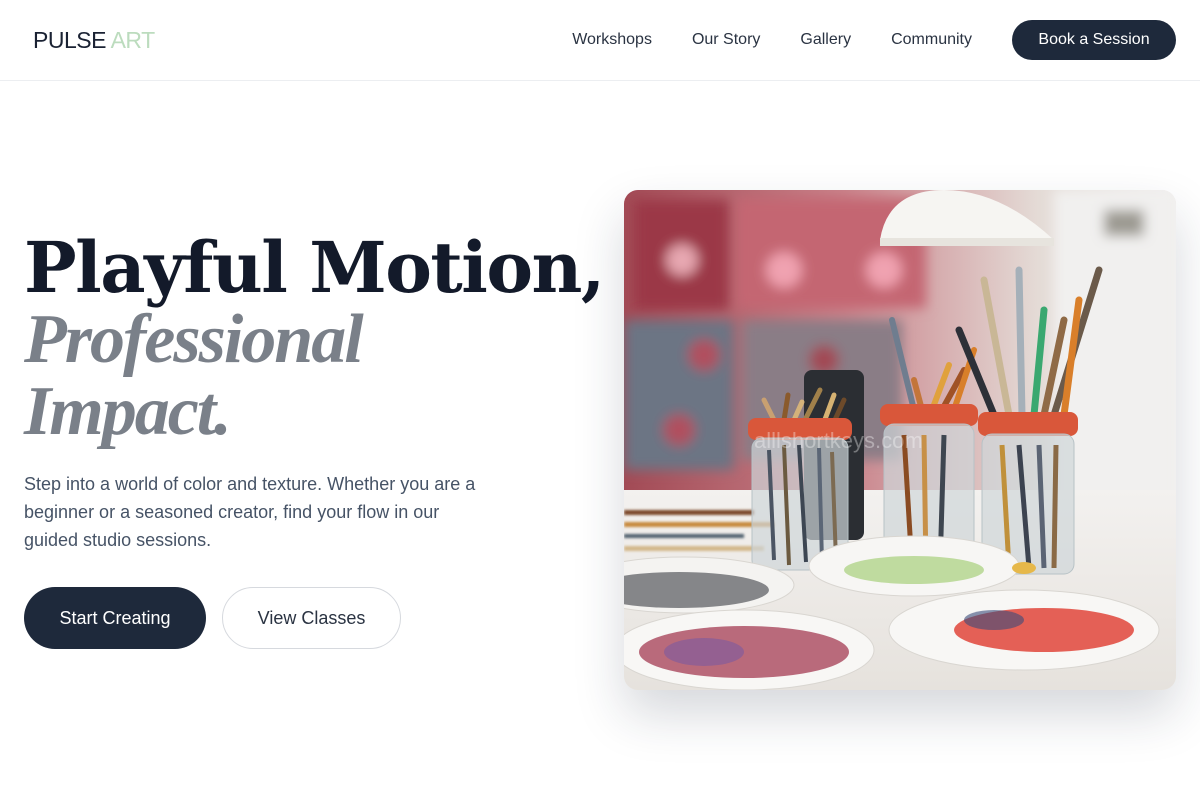 The width and height of the screenshot is (1200, 800). I want to click on headline-line-2: Professional, so click(194, 339).